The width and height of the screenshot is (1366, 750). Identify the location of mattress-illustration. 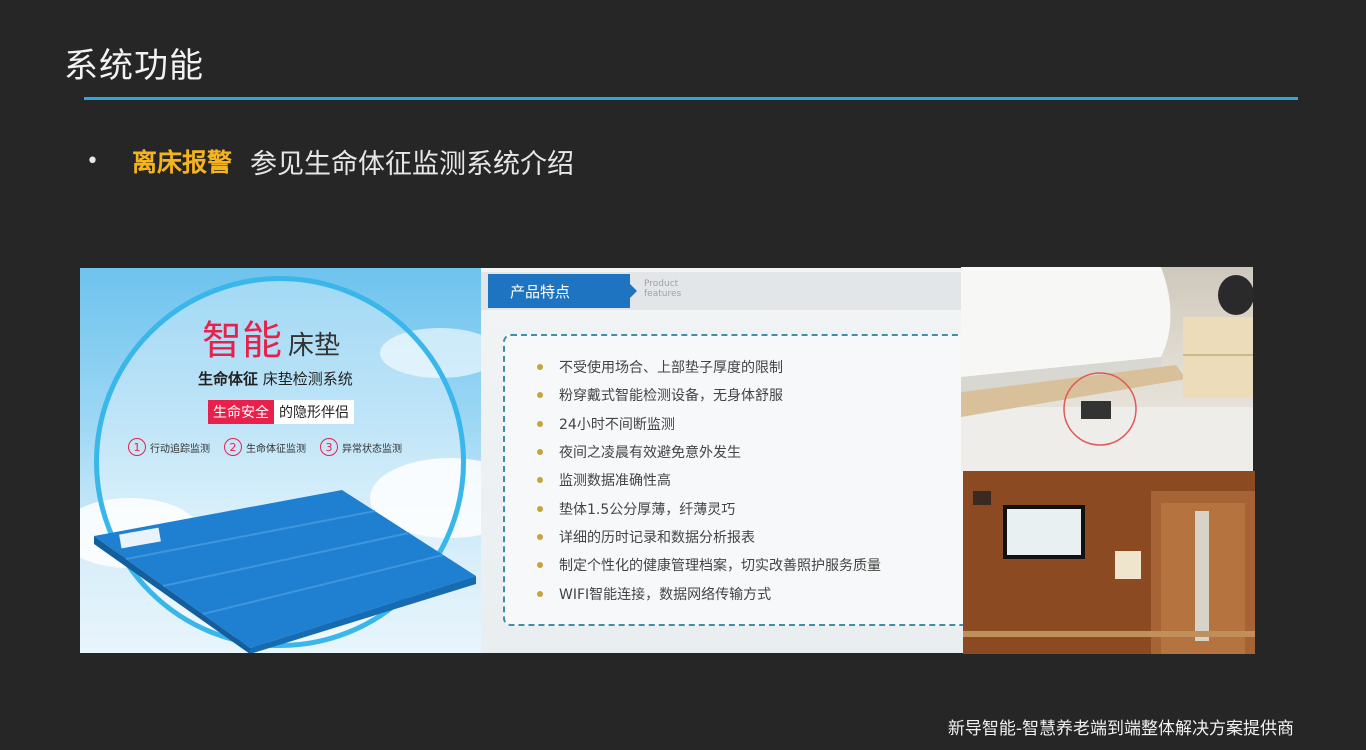
(285, 571).